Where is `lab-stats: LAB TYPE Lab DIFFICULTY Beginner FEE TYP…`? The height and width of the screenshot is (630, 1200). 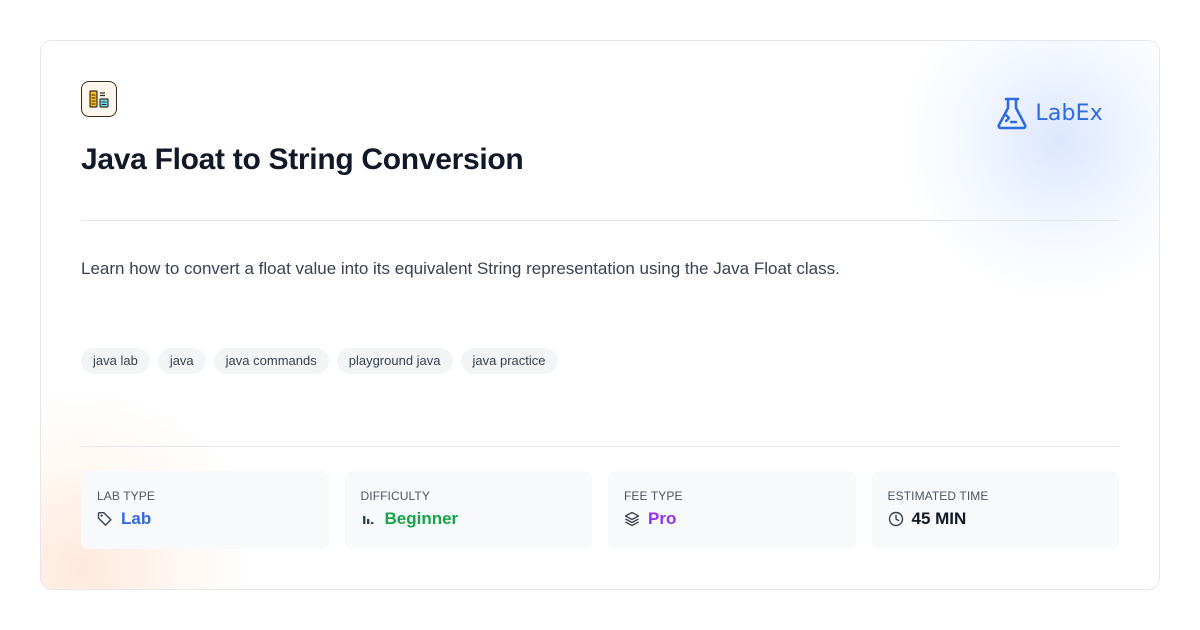
lab-stats: LAB TYPE Lab DIFFICULTY Beginner FEE TYP… is located at coordinates (600, 510).